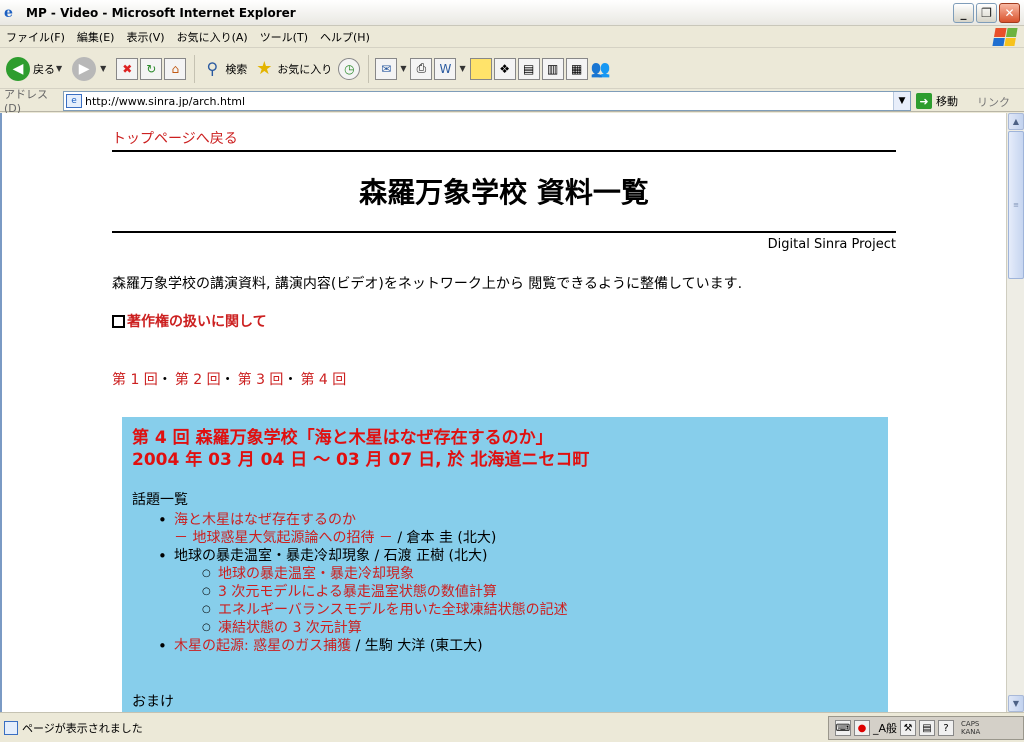  What do you see at coordinates (937, 101) in the screenshot?
I see `go-button: ➜ 移動` at bounding box center [937, 101].